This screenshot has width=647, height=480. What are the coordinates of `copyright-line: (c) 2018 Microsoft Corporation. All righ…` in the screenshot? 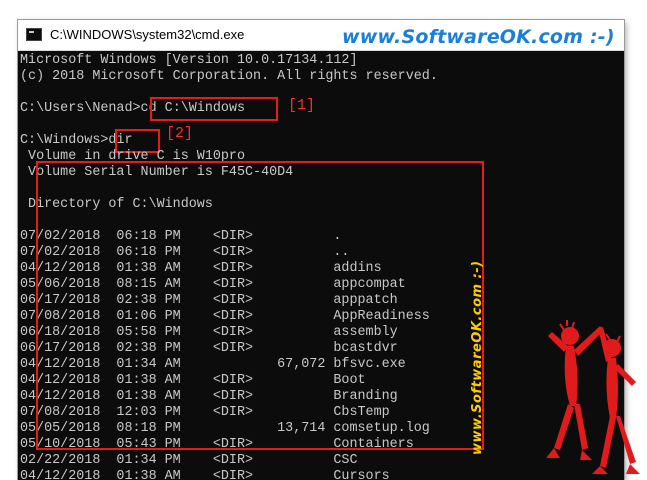 It's located at (229, 76).